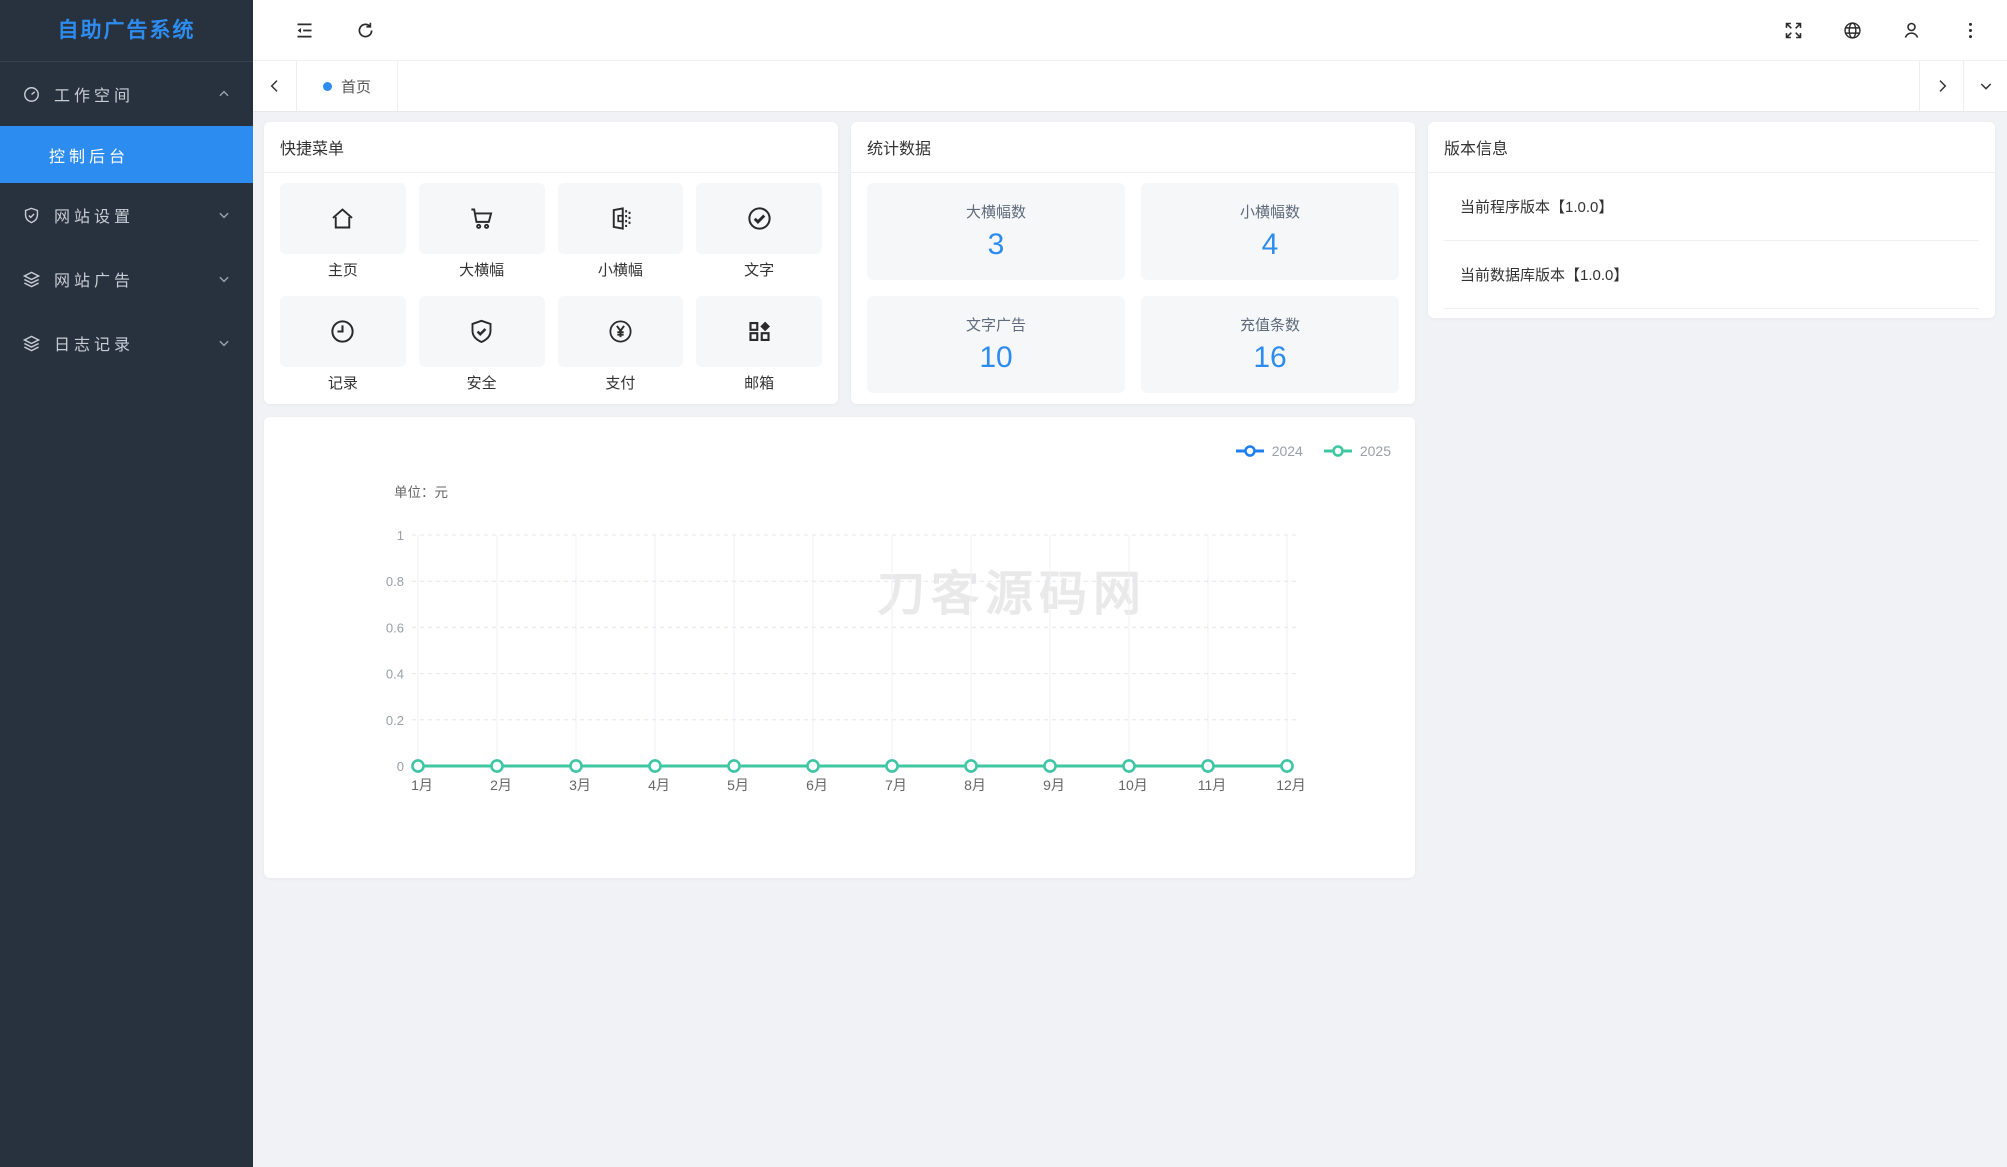 Image resolution: width=2007 pixels, height=1167 pixels. Describe the element at coordinates (1711, 147) in the screenshot. I see `card-title: 版本信息` at that location.